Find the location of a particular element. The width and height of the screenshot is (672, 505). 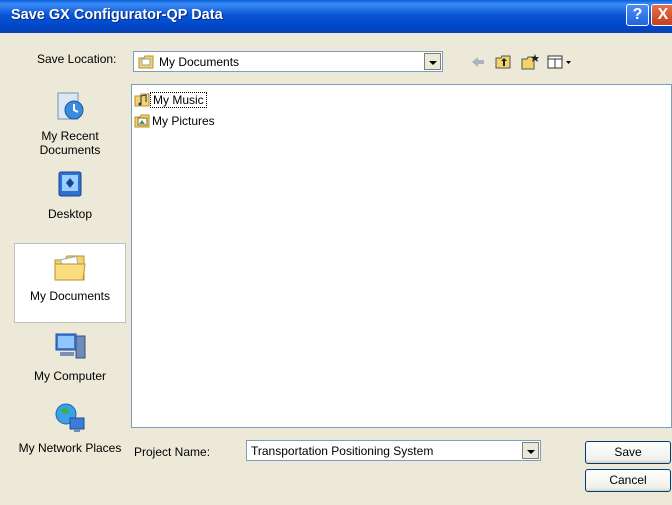

place-label: My Network Places is located at coordinates (70, 448).